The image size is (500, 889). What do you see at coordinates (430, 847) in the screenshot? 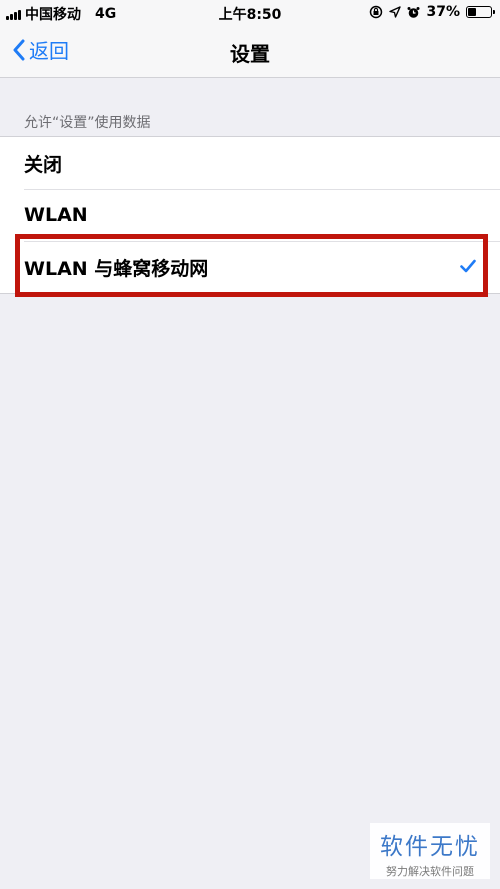
I see `watermark-title: 软件无忧` at bounding box center [430, 847].